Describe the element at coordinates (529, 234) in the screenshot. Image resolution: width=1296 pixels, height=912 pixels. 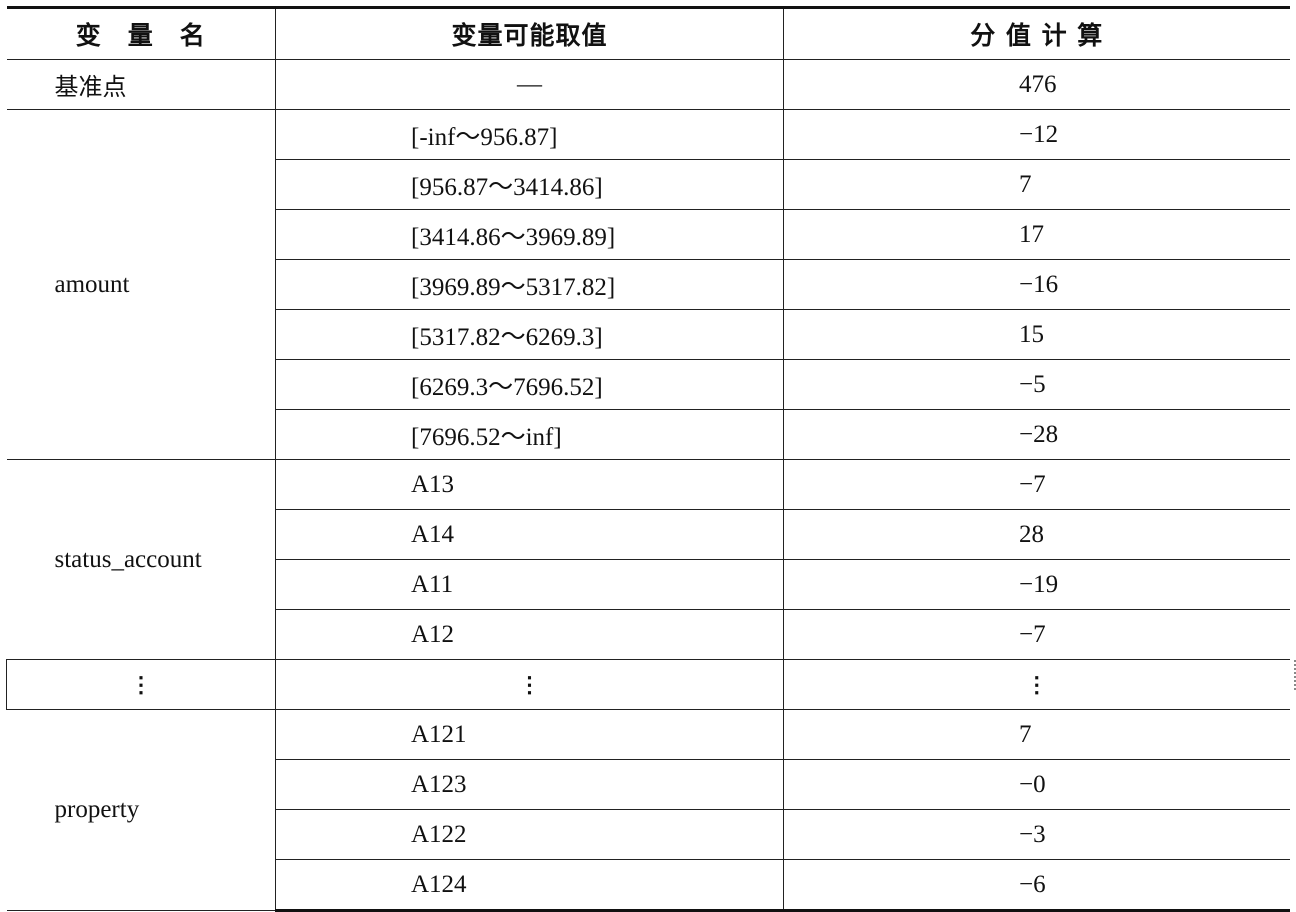
I see `range-value: [3414.86～3969.89]` at that location.